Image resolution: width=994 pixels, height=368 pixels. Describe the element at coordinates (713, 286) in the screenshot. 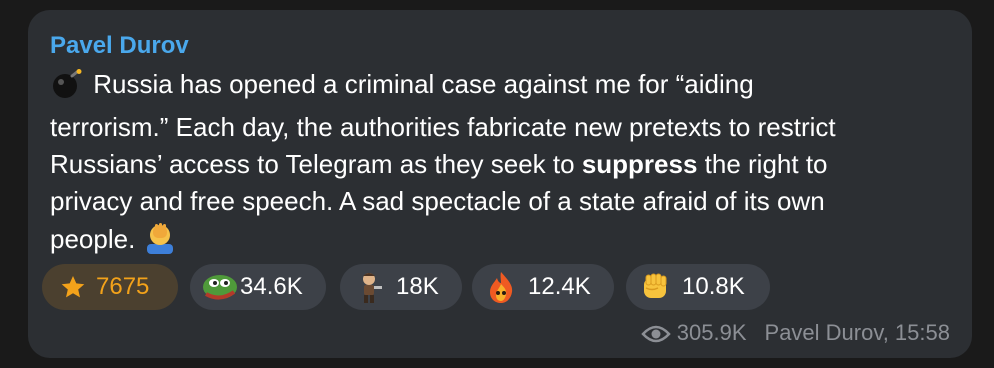

I see `reaction-fist-count: 10.8K` at that location.